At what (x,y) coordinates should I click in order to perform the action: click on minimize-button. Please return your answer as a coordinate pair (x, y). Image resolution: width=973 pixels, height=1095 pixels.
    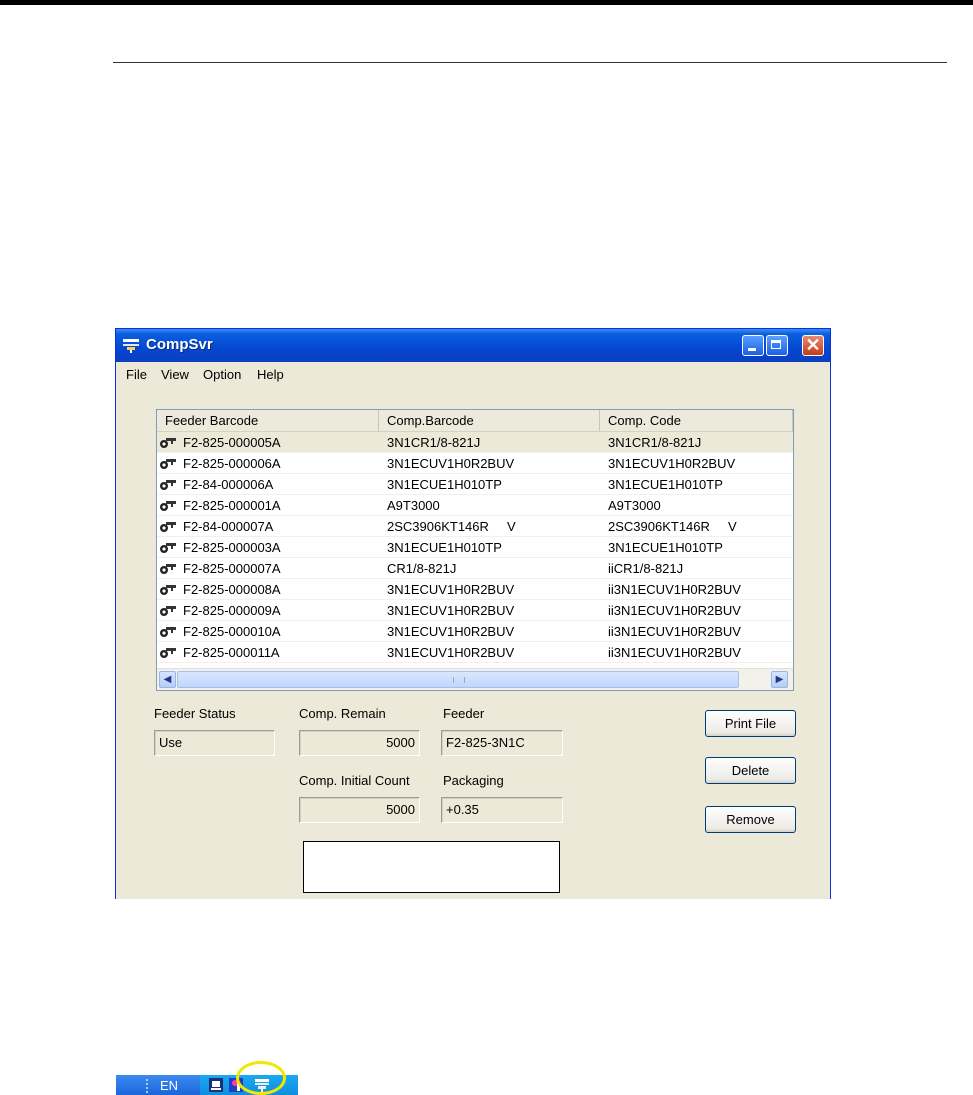
    Looking at the image, I should click on (753, 345).